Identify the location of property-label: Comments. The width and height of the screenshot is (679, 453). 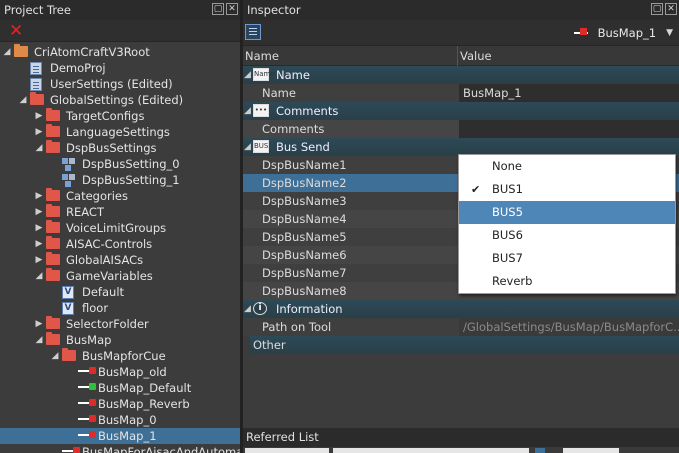
(293, 129).